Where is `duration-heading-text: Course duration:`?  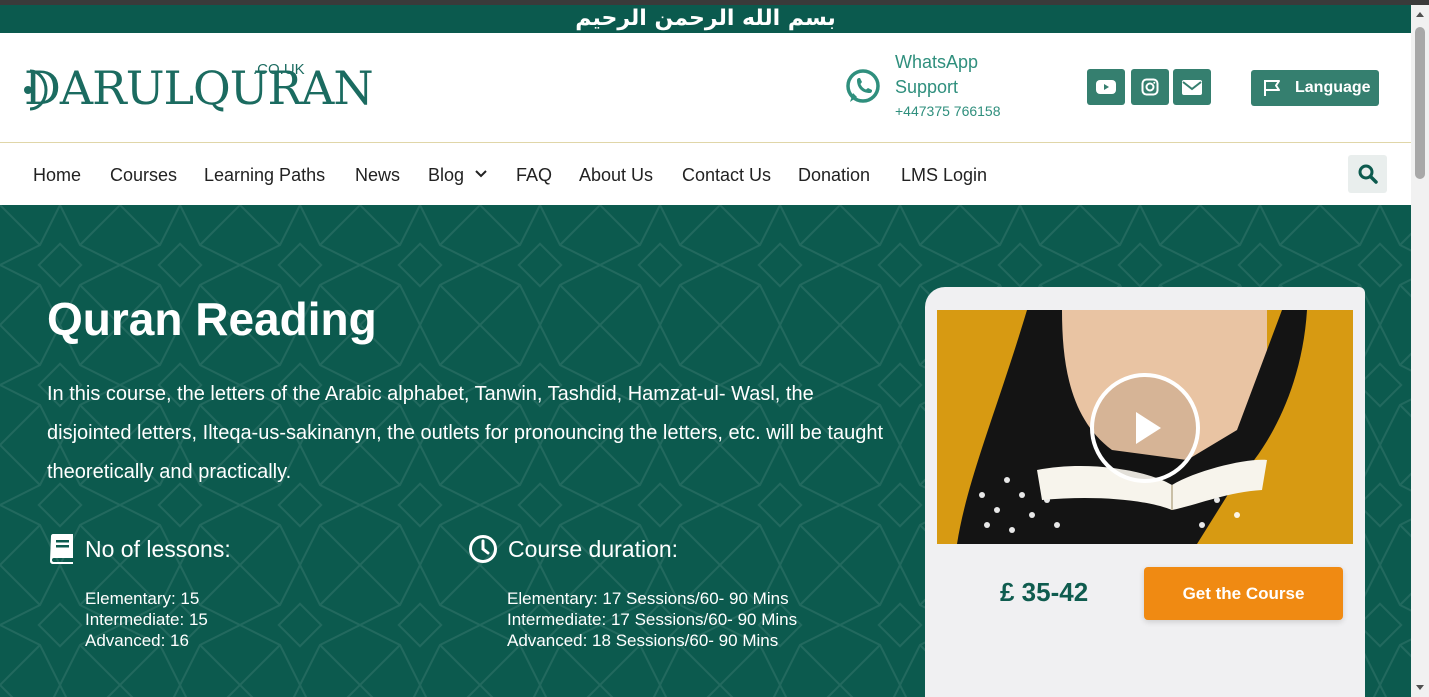 duration-heading-text: Course duration: is located at coordinates (593, 549).